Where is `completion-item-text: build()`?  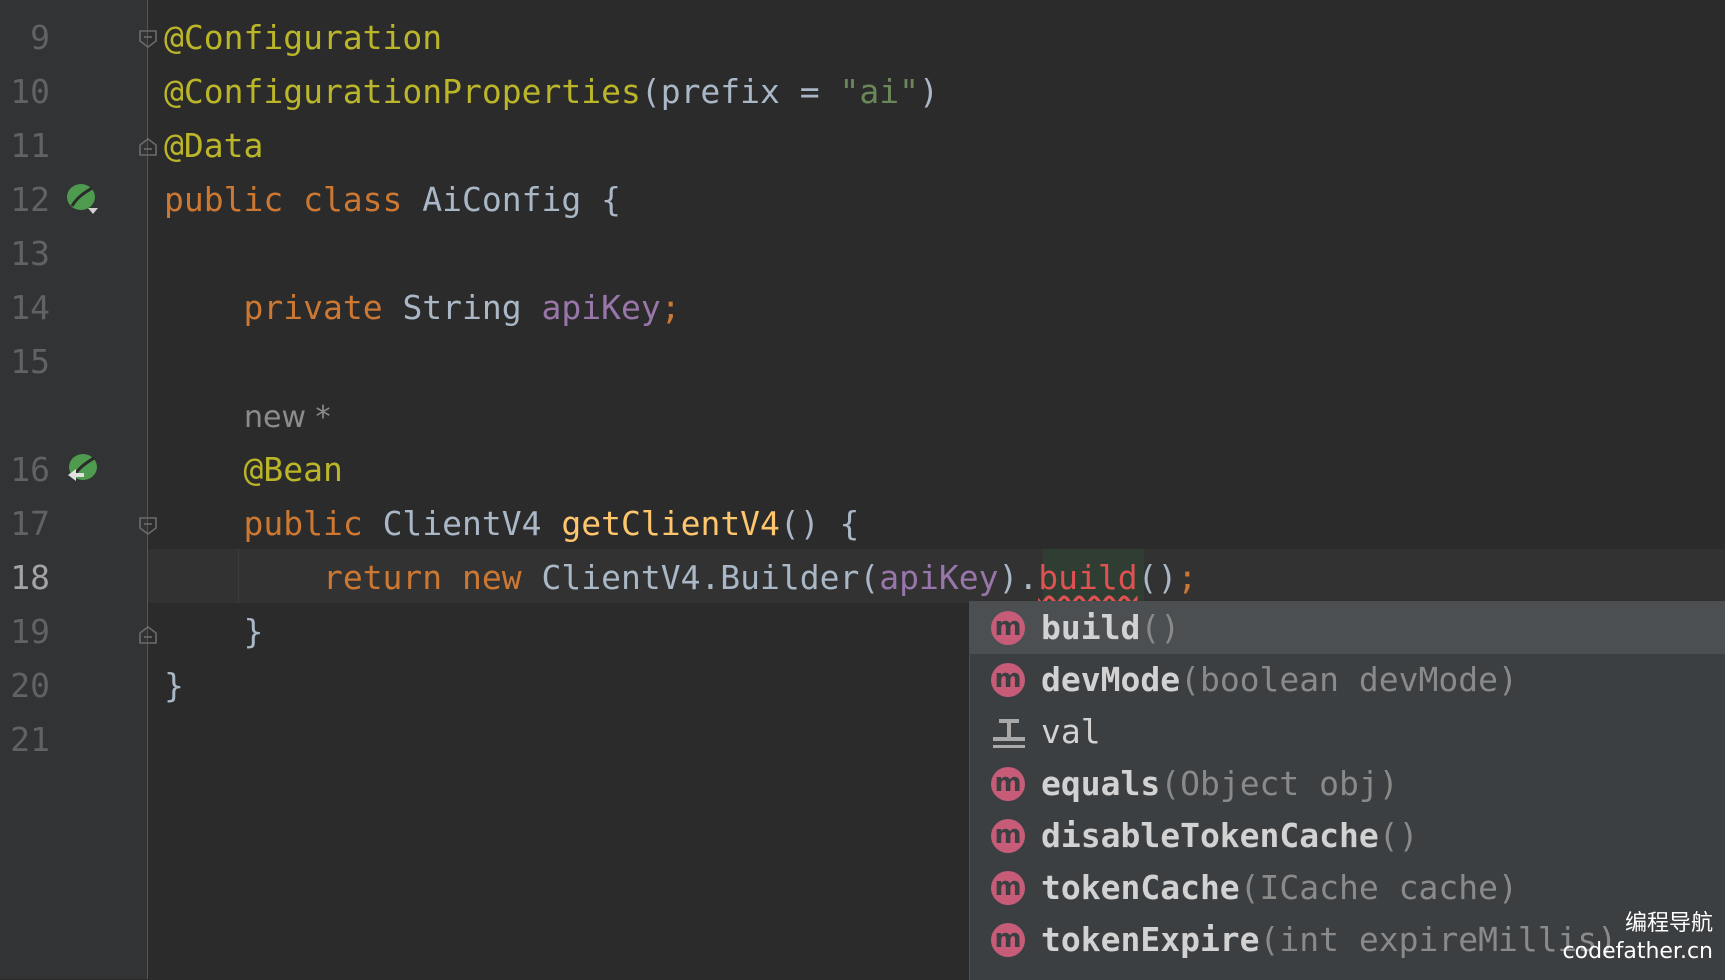 completion-item-text: build() is located at coordinates (1110, 628).